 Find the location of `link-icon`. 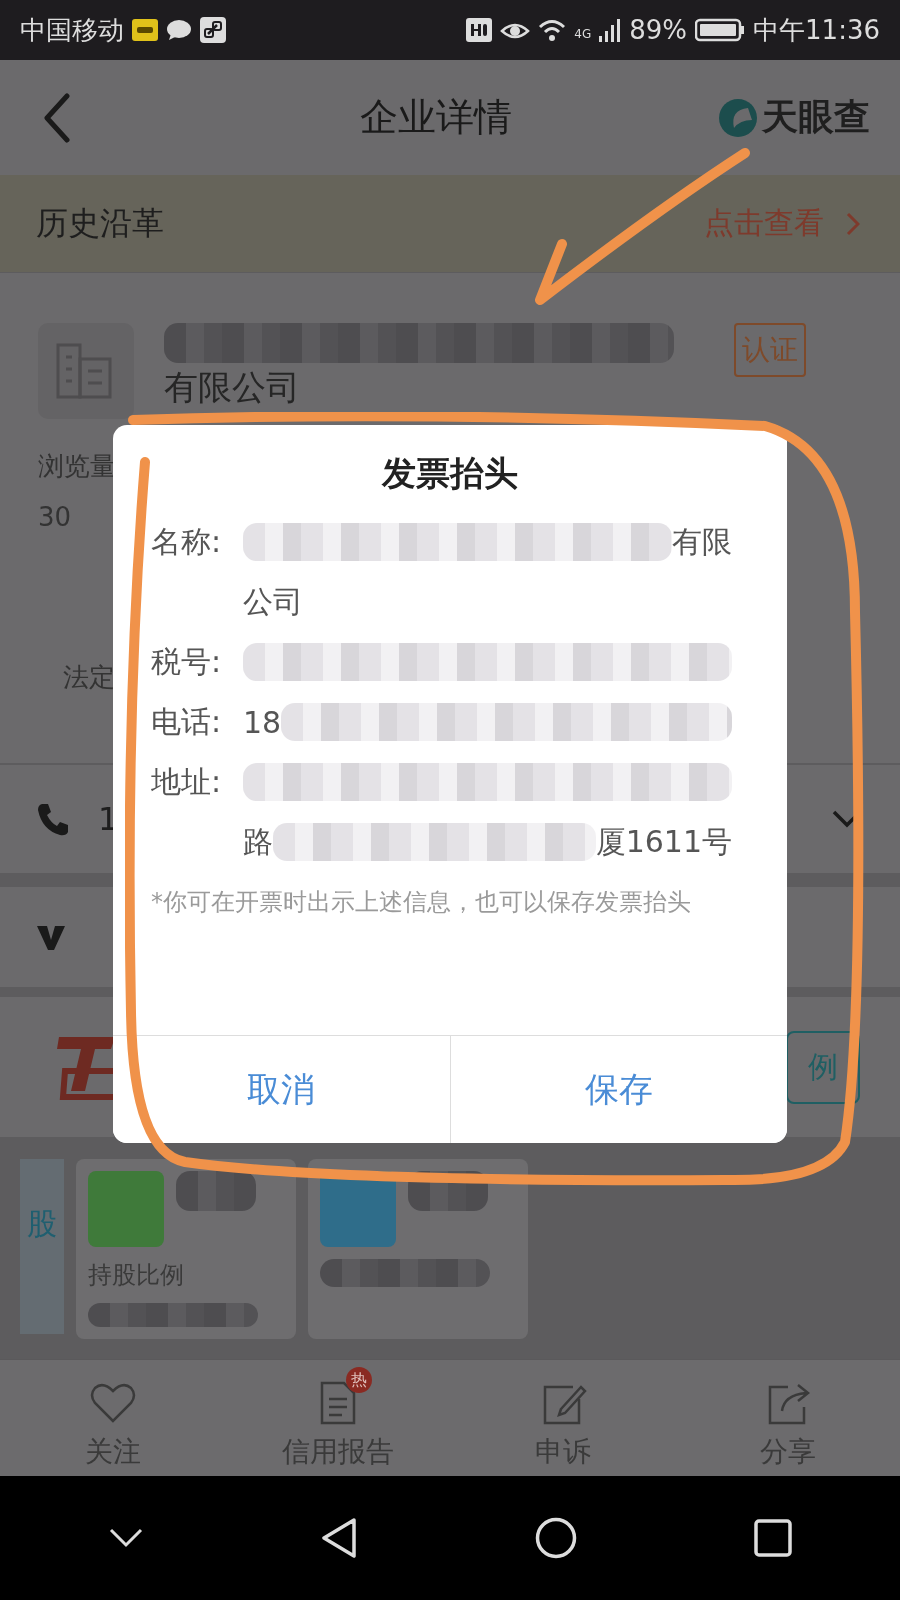

link-icon is located at coordinates (213, 30).